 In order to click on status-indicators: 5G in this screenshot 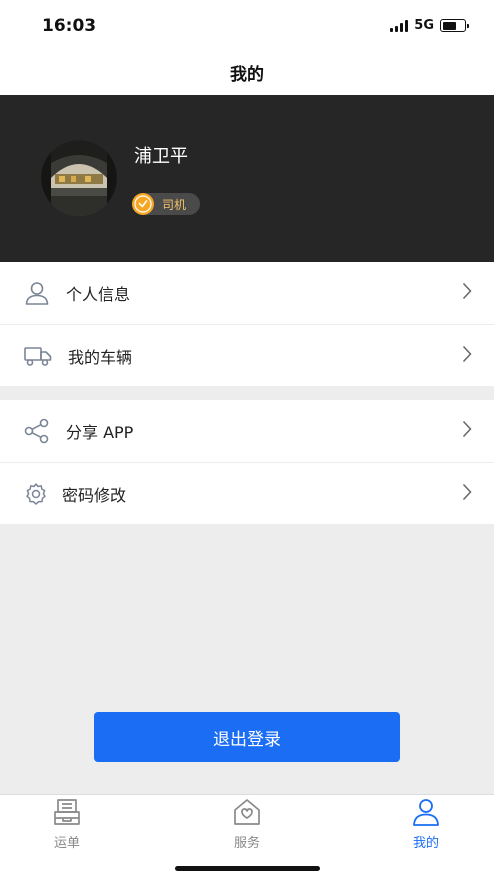, I will do `click(429, 25)`.